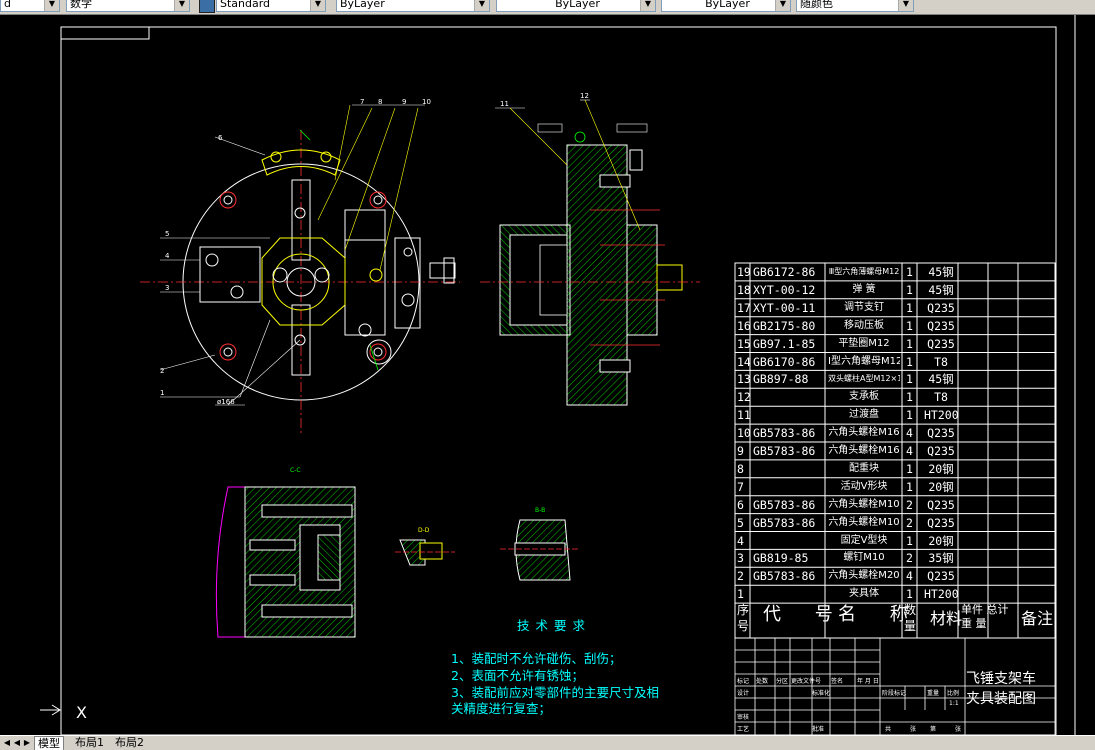 This screenshot has width=1095, height=750. Describe the element at coordinates (220, 138) in the screenshot. I see `callout-6: 6` at that location.